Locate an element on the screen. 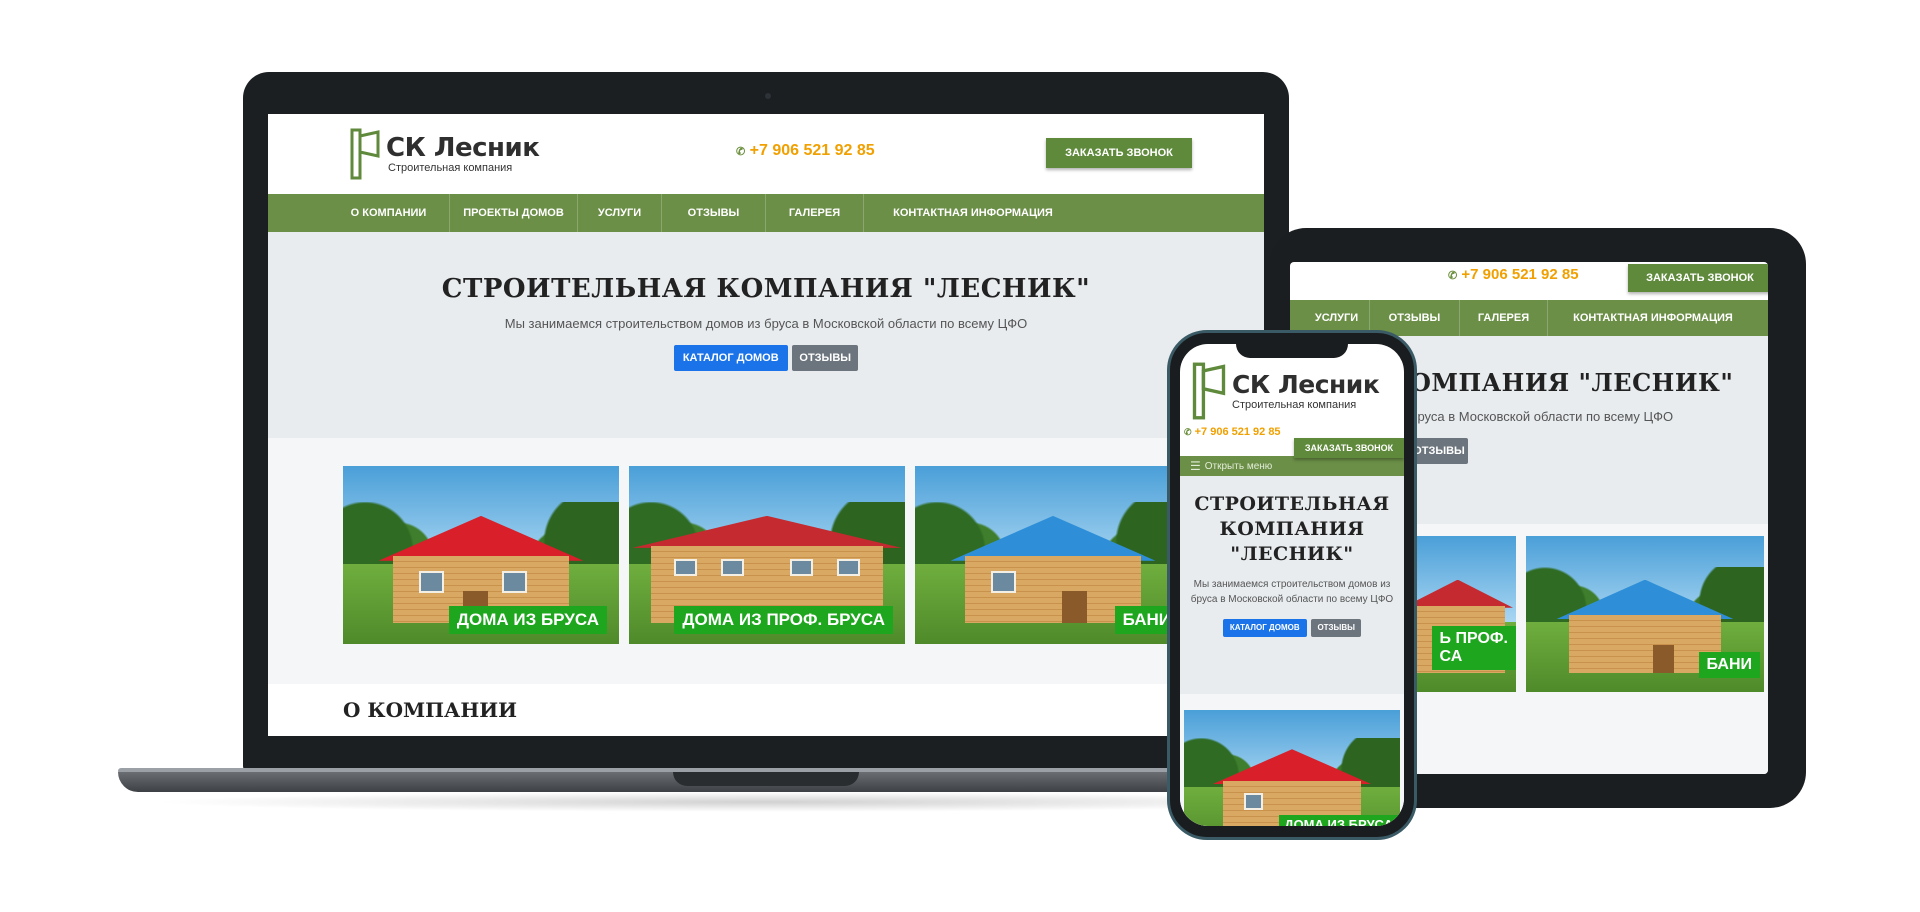  hamburger-menu-icon: ☰ is located at coordinates (1195, 466).